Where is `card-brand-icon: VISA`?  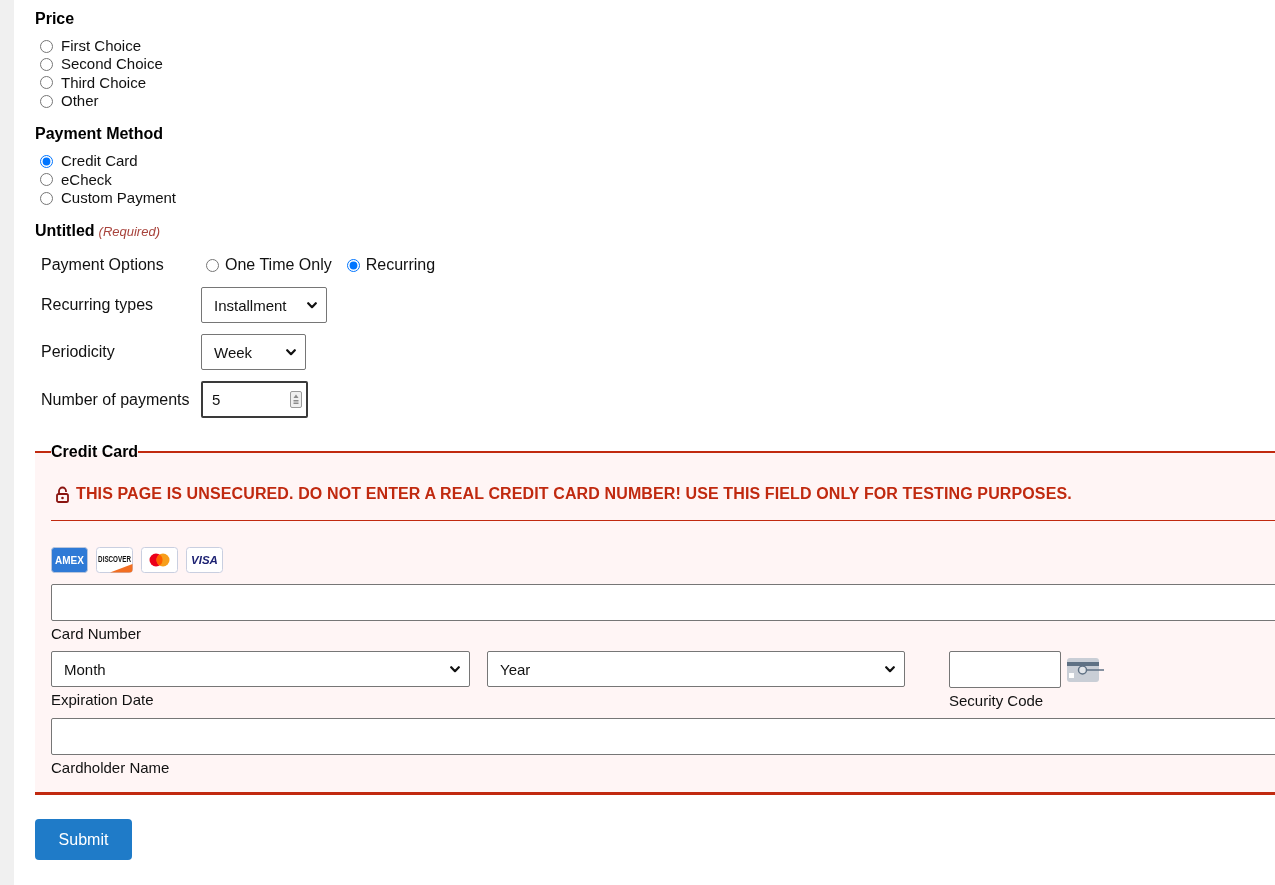 card-brand-icon: VISA is located at coordinates (204, 560).